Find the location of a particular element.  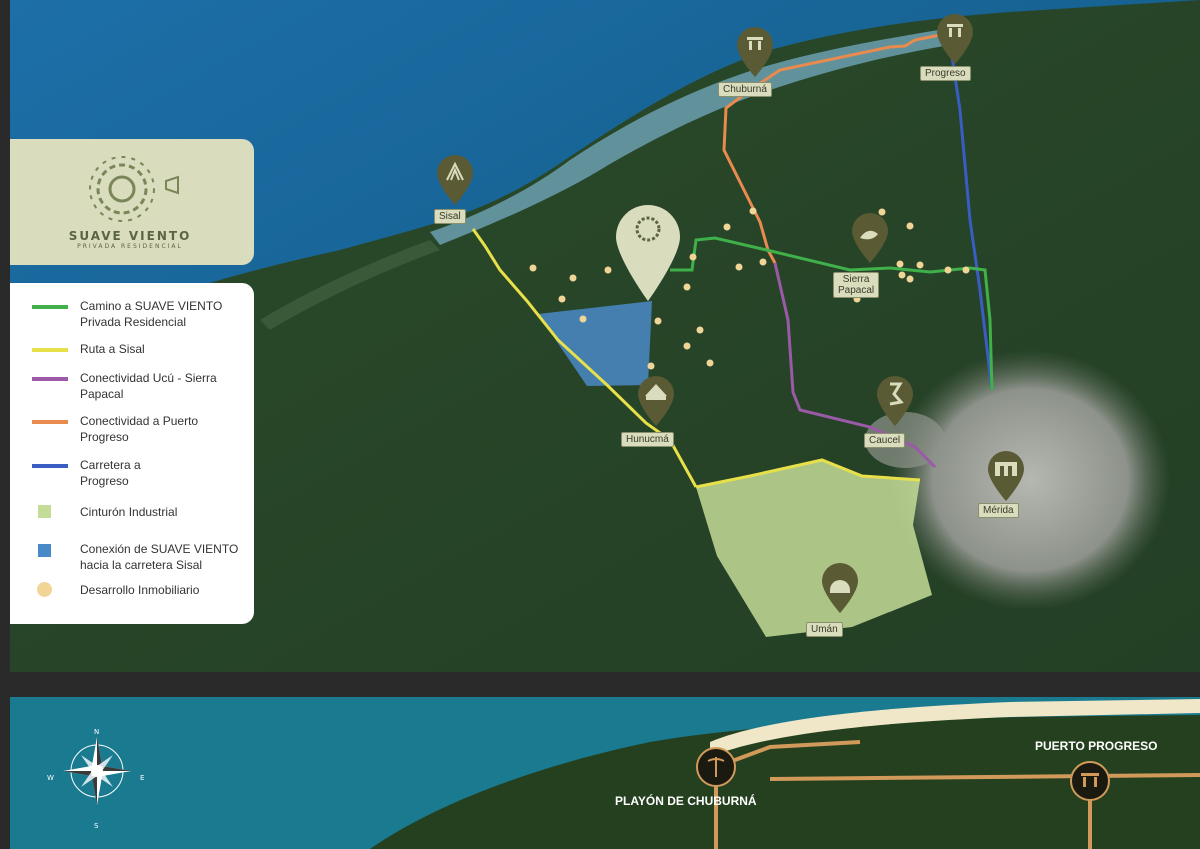

merida-city is located at coordinates (1030, 480).